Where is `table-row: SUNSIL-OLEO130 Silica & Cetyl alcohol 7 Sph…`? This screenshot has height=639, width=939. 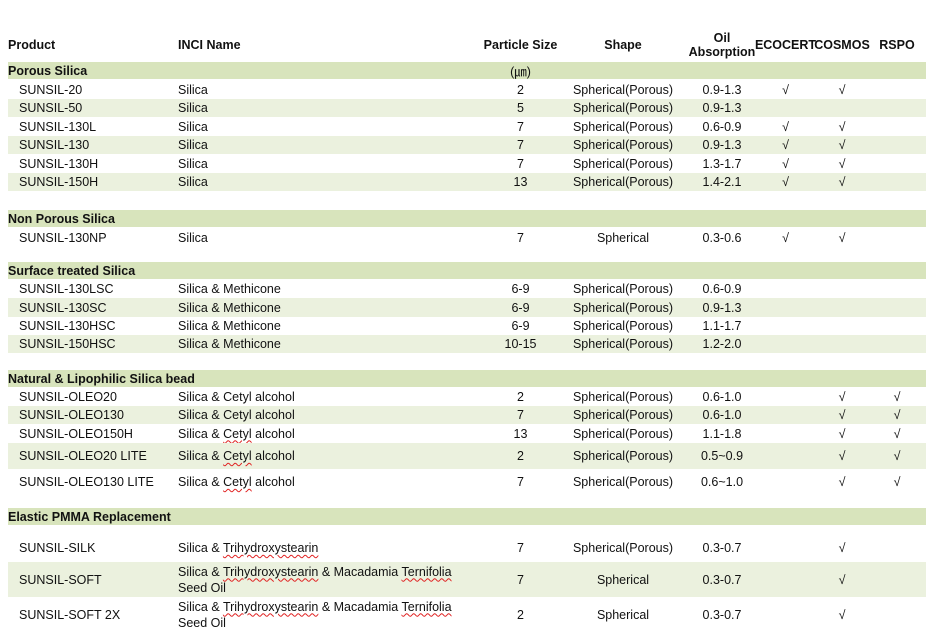
table-row: SUNSIL-OLEO130 Silica & Cetyl alcohol 7 Sph… is located at coordinates (467, 415).